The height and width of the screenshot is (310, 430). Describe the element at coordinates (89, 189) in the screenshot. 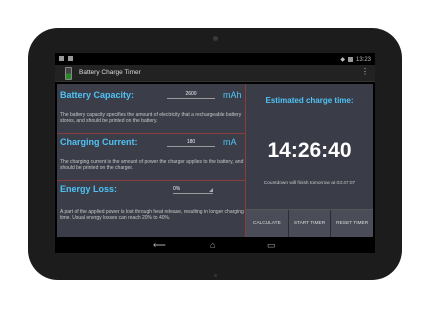

I see `energy-loss-label: Energy Loss:` at that location.